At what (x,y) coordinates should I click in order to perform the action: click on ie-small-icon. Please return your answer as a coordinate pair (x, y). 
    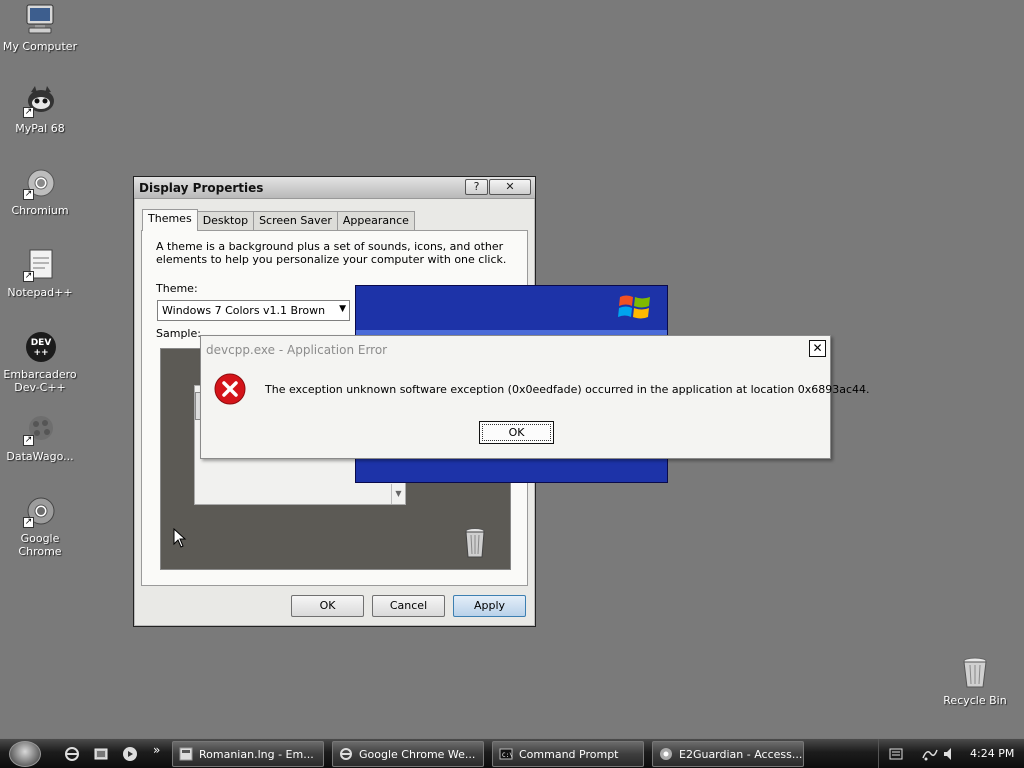
    Looking at the image, I should click on (346, 754).